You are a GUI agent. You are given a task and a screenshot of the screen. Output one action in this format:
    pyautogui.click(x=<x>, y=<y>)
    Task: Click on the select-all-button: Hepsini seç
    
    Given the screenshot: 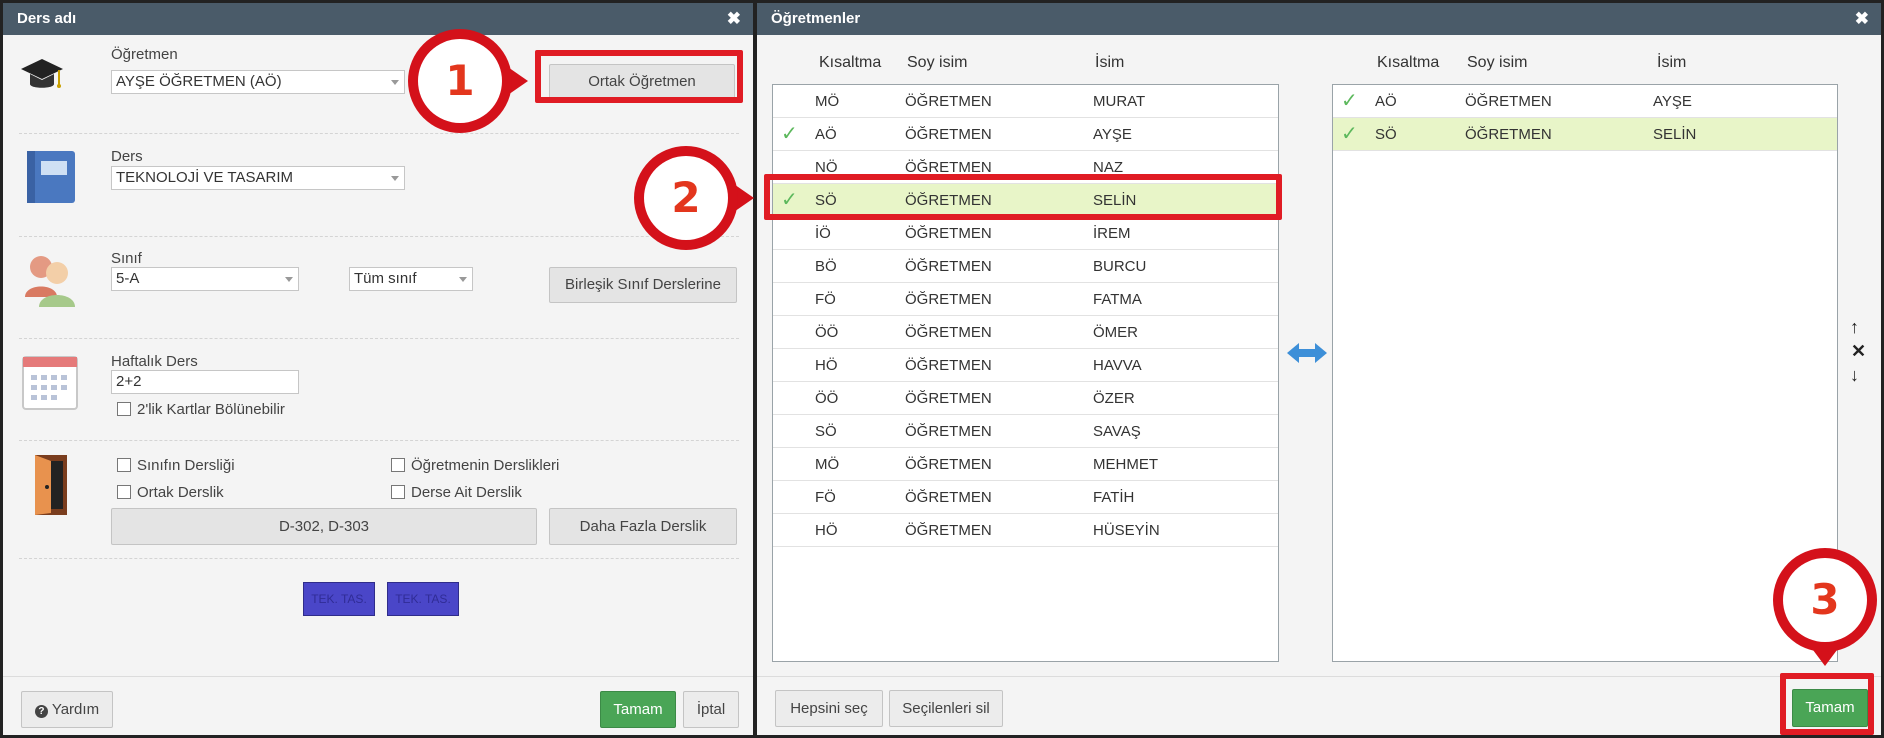 What is the action you would take?
    pyautogui.click(x=829, y=708)
    